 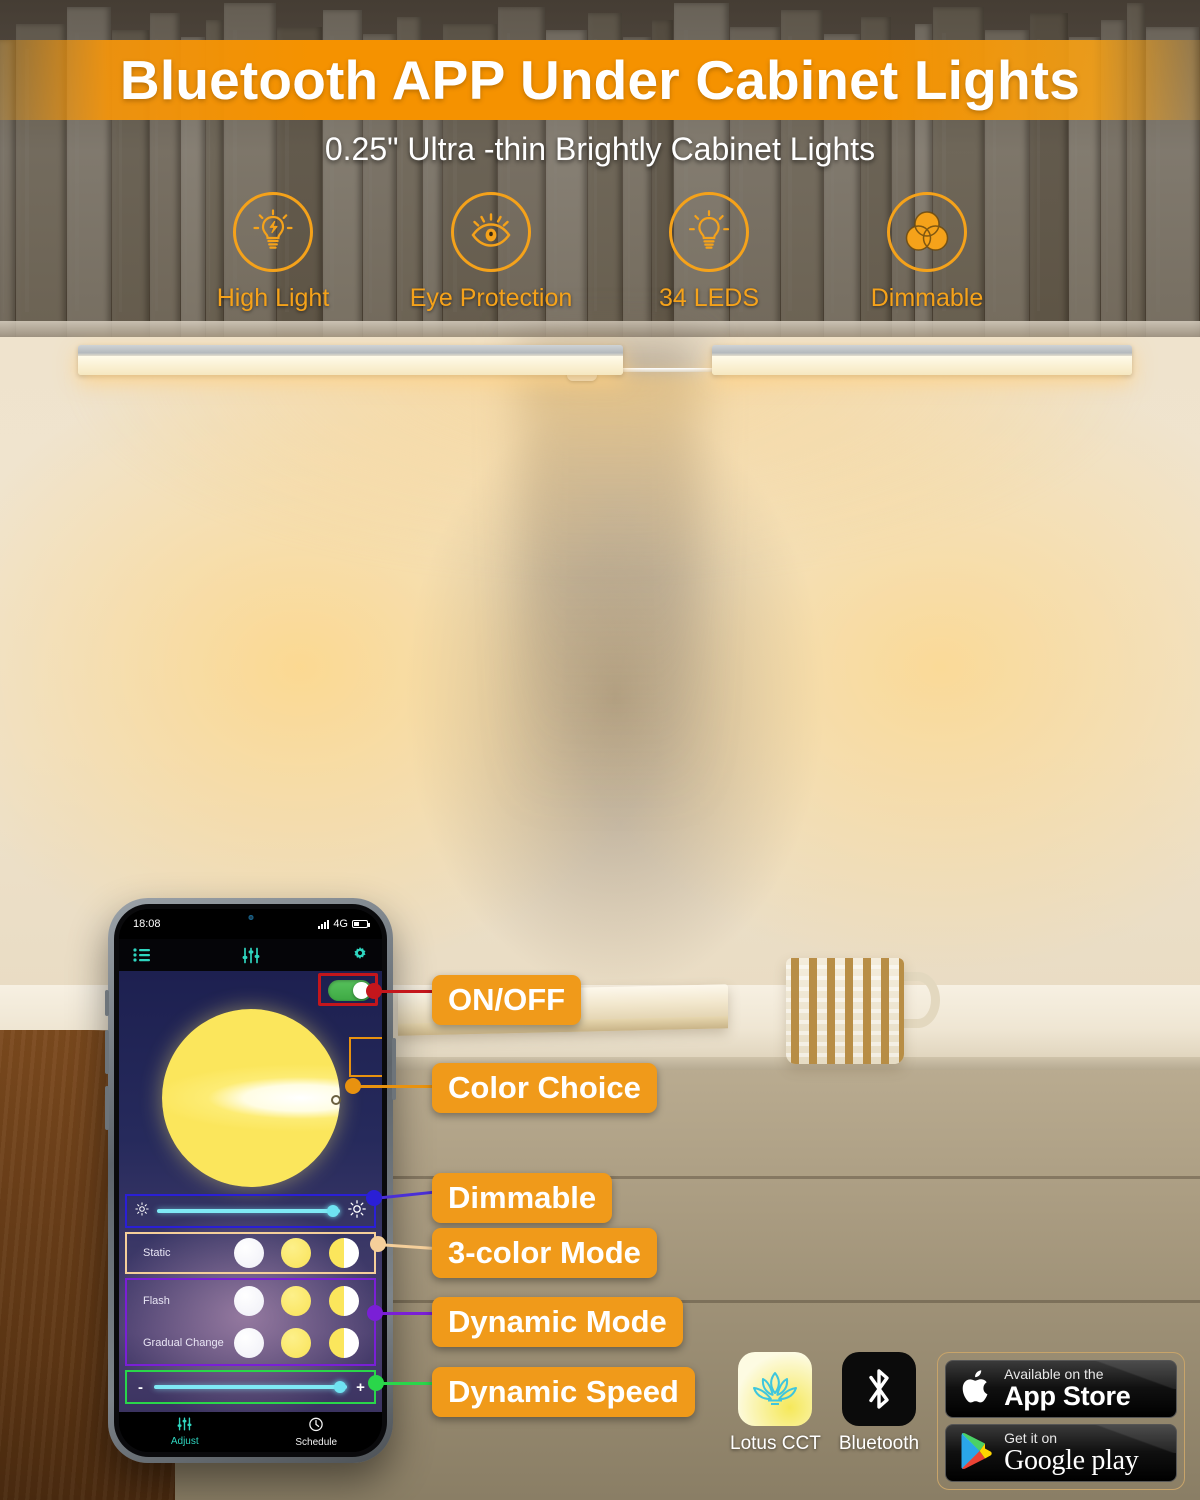 I want to click on app-header, so click(x=250, y=955).